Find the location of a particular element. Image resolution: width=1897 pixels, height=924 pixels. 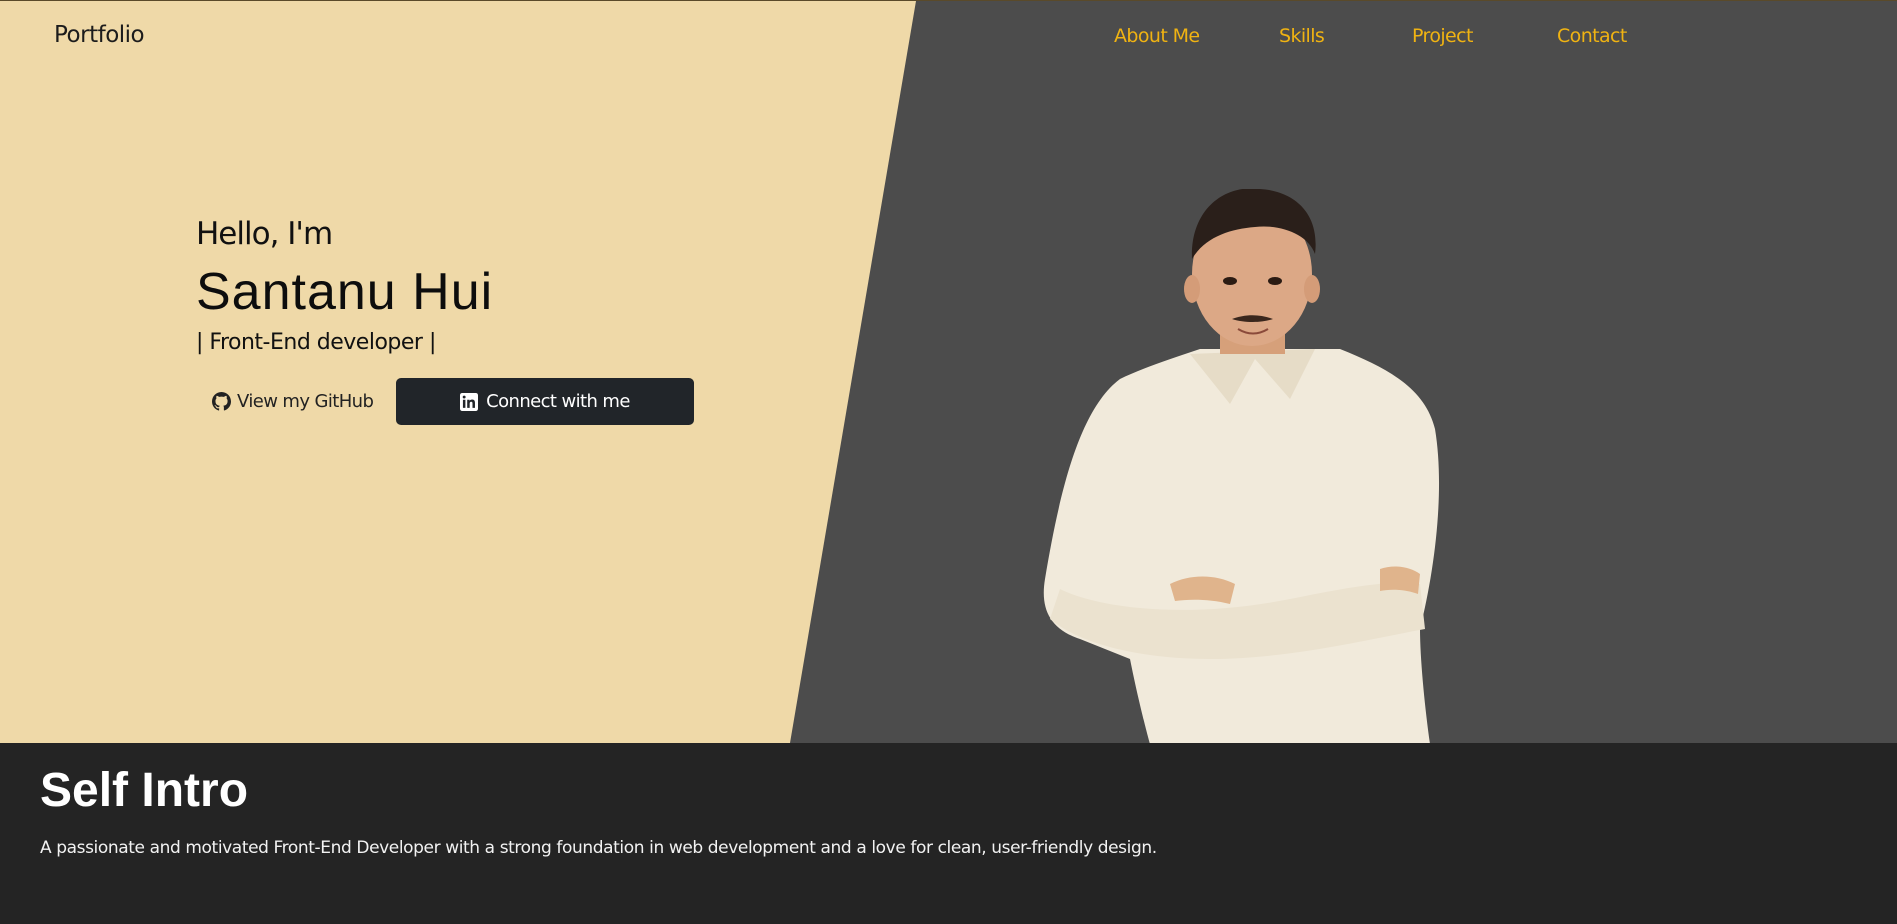

github-button: View my GitHub is located at coordinates (293, 401).